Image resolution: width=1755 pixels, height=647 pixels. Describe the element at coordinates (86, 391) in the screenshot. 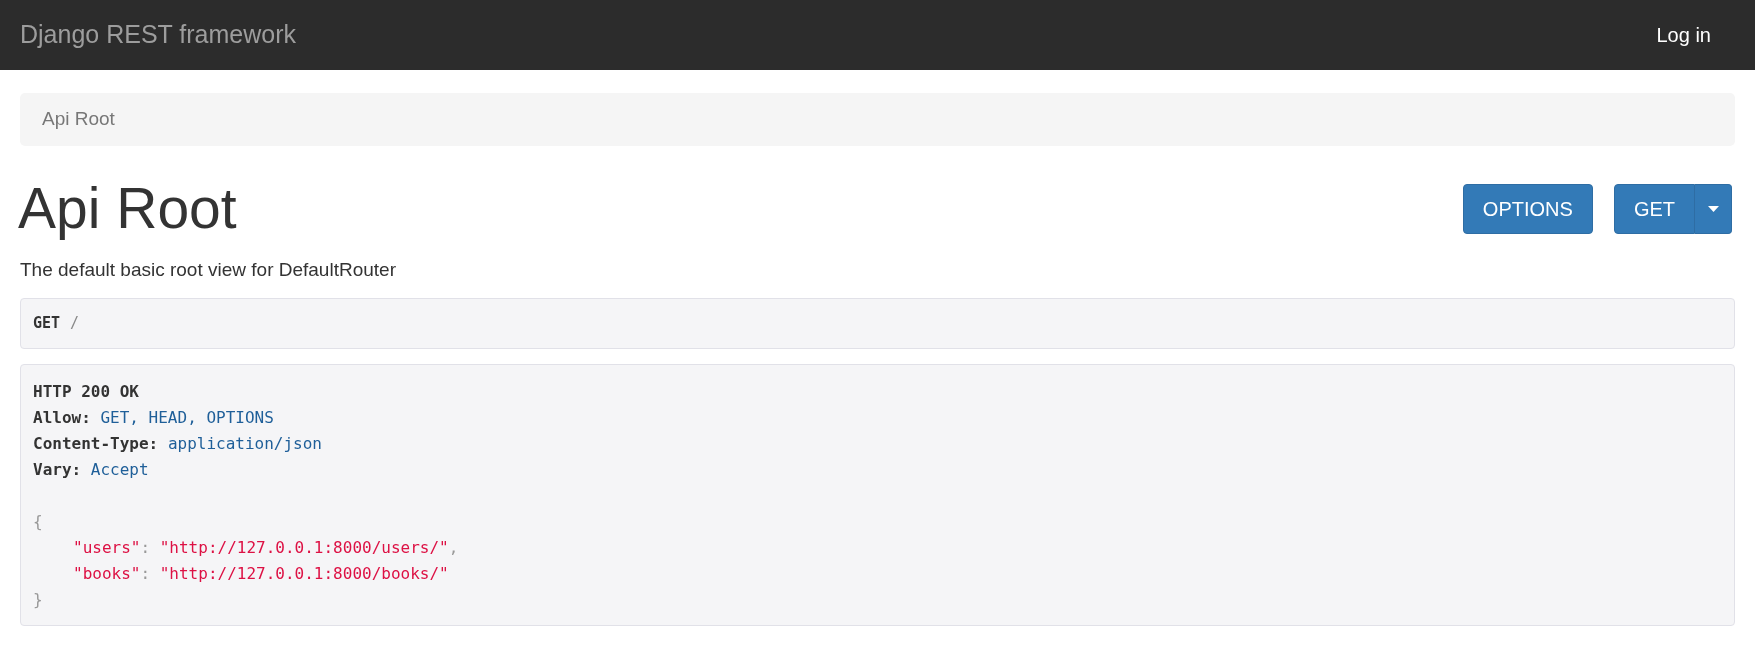

I see `status-line: HTTP 200 OK` at that location.